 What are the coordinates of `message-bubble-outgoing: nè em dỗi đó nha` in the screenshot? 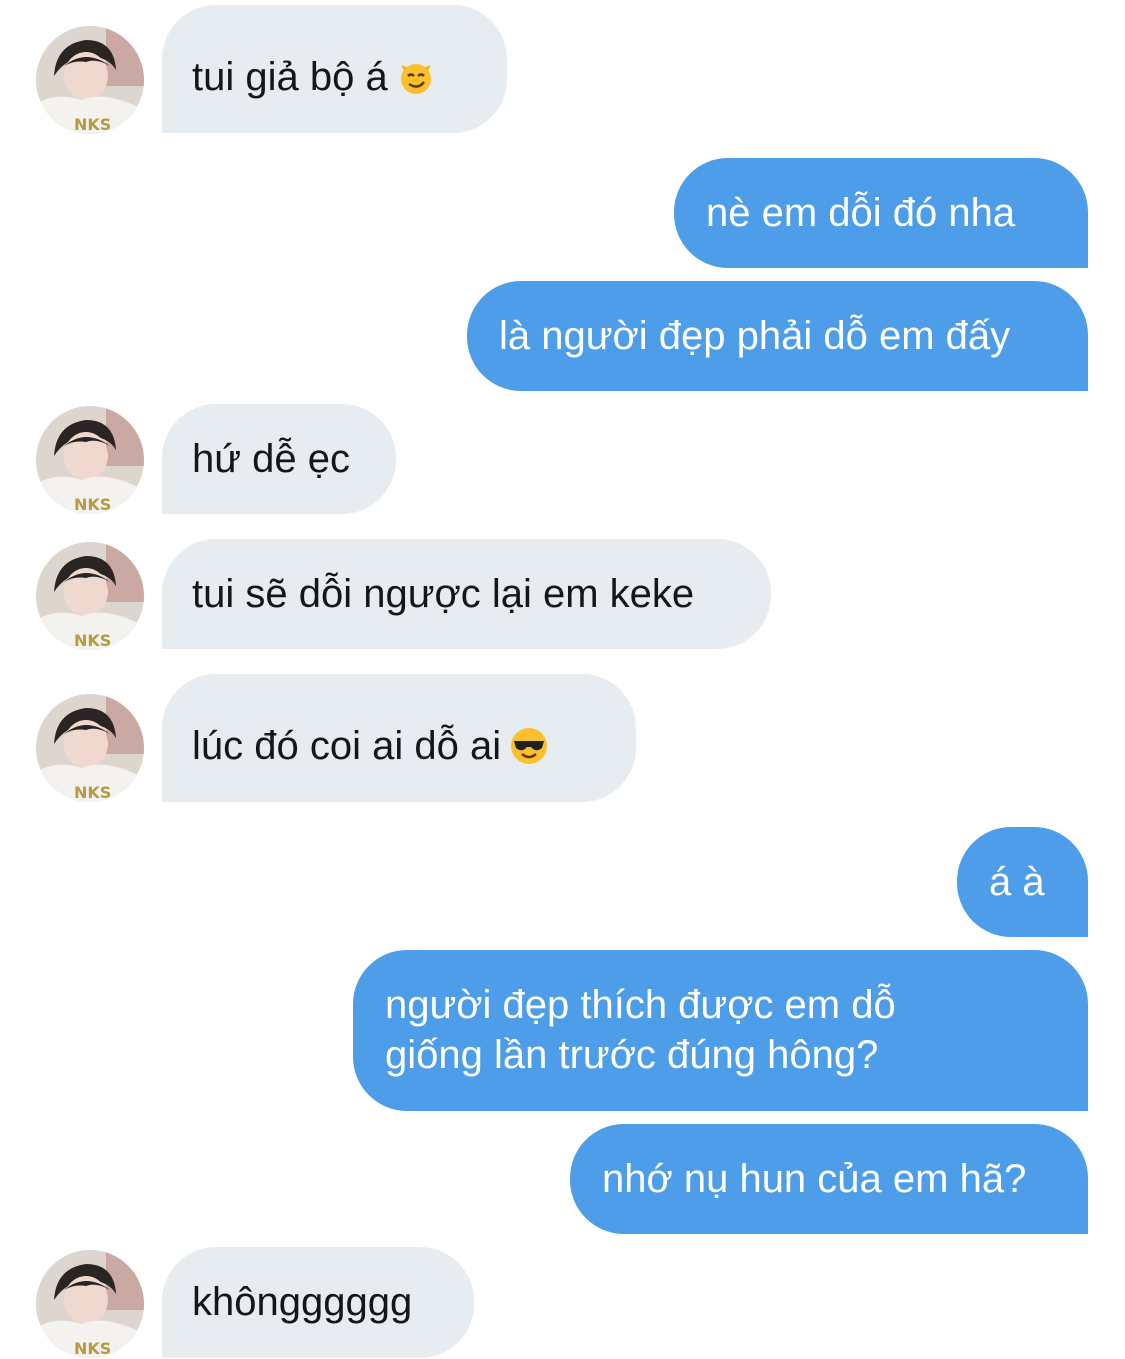 It's located at (881, 213).